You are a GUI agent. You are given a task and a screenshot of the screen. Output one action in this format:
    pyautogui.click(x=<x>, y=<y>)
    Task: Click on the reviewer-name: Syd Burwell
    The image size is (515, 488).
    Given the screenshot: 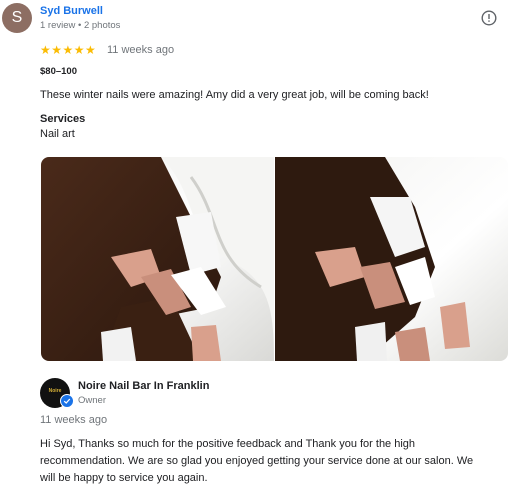 What is the action you would take?
    pyautogui.click(x=71, y=11)
    